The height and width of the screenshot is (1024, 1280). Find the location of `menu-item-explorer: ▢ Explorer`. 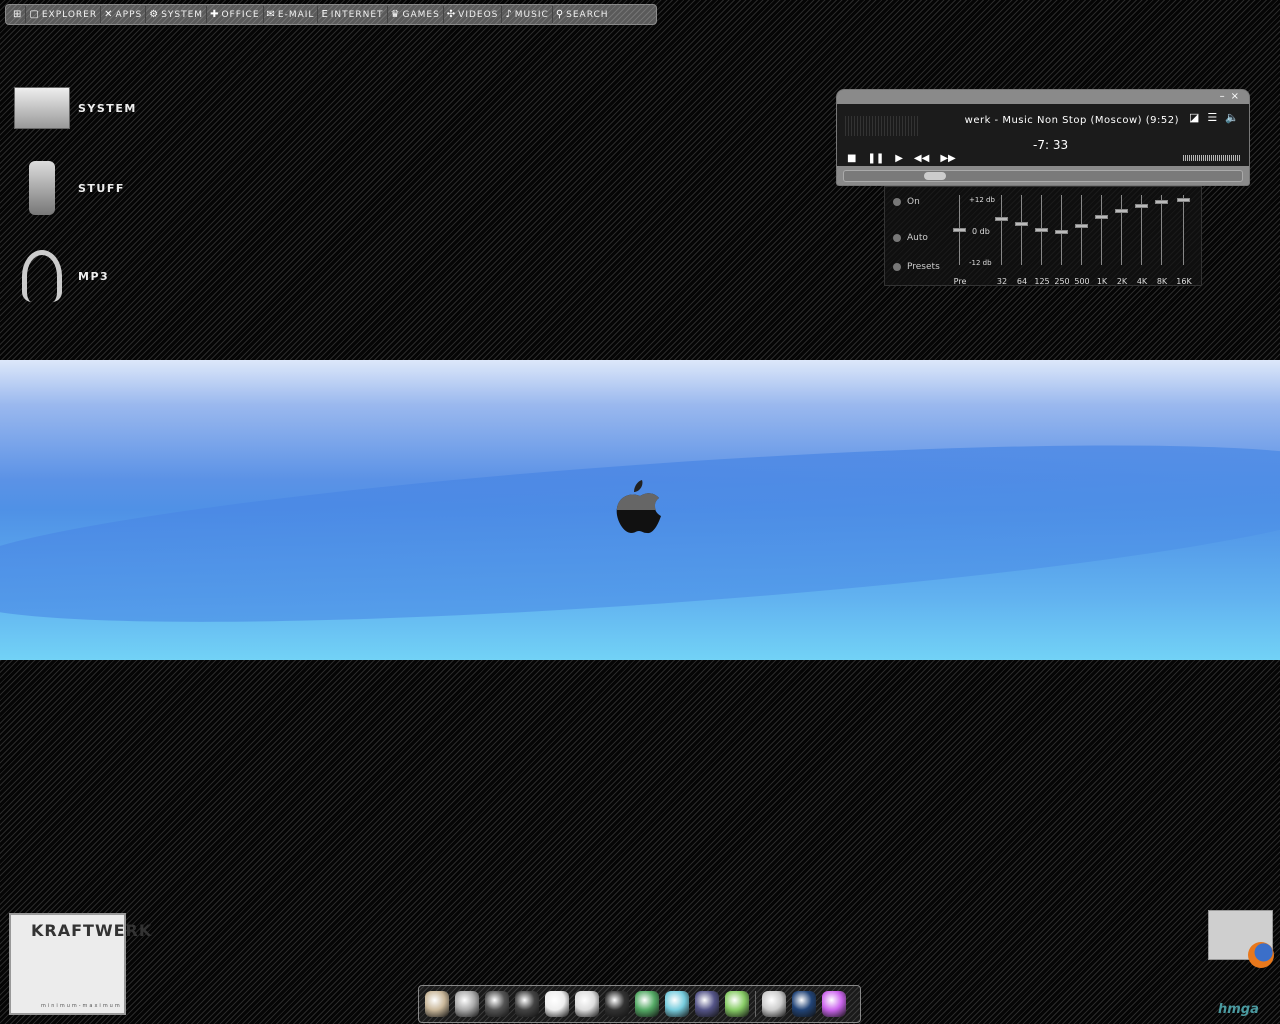

menu-item-explorer: ▢ Explorer is located at coordinates (64, 14).